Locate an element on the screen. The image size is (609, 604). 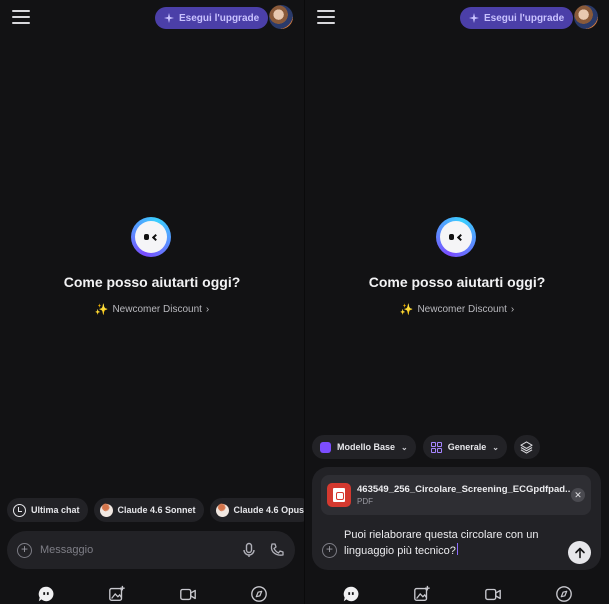
mode-selector-row: Modello Base ⌄ Generale ⌄ is located at coordinates (426, 447).